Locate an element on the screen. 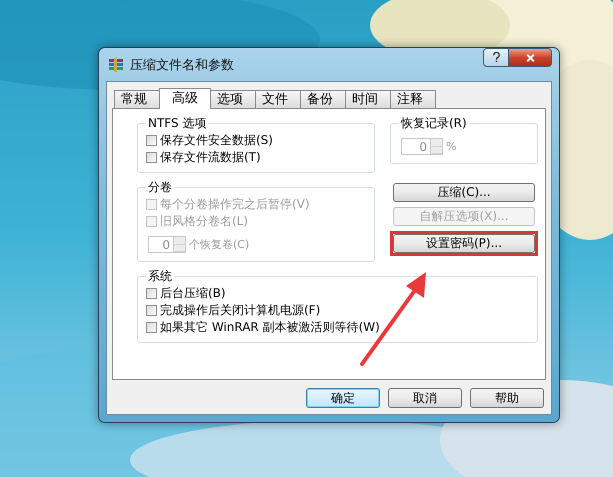 The width and height of the screenshot is (613, 477). checkbox: 如果其它 WinRAR 副本被激活则等待(W) is located at coordinates (337, 327).